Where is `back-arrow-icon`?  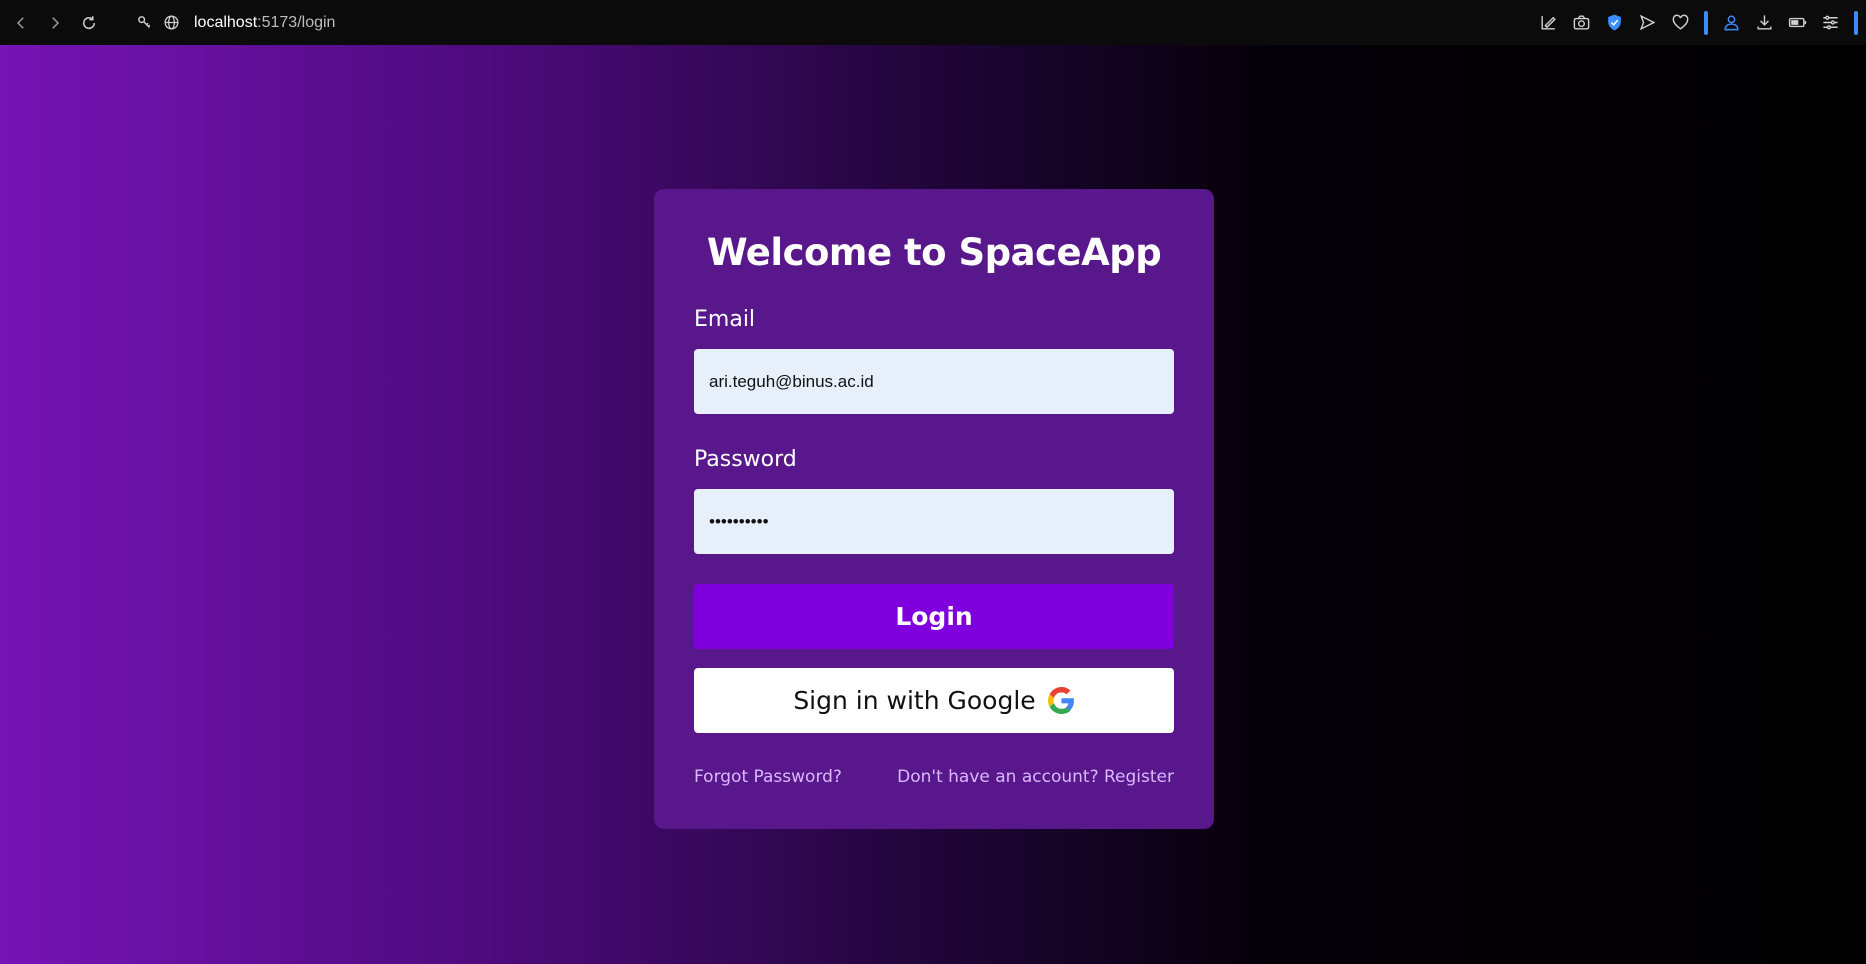 back-arrow-icon is located at coordinates (20, 22).